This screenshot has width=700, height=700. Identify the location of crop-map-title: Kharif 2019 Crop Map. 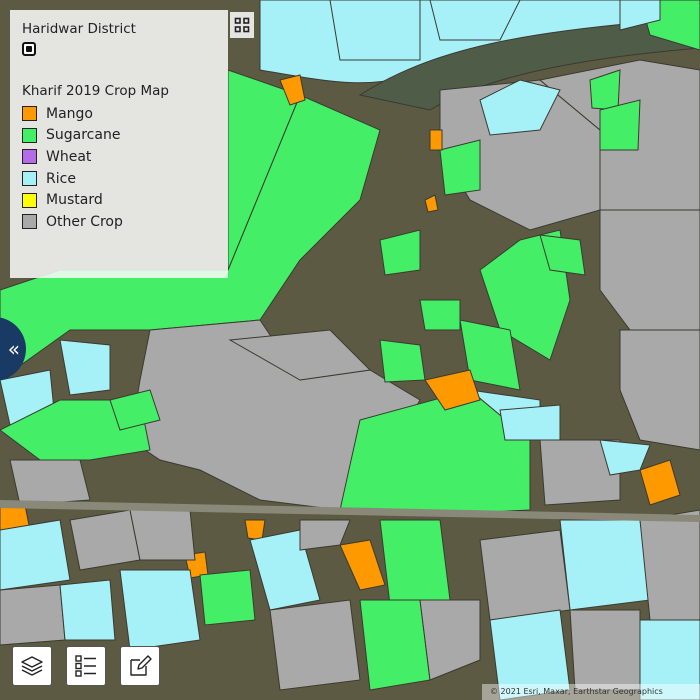
(95, 91).